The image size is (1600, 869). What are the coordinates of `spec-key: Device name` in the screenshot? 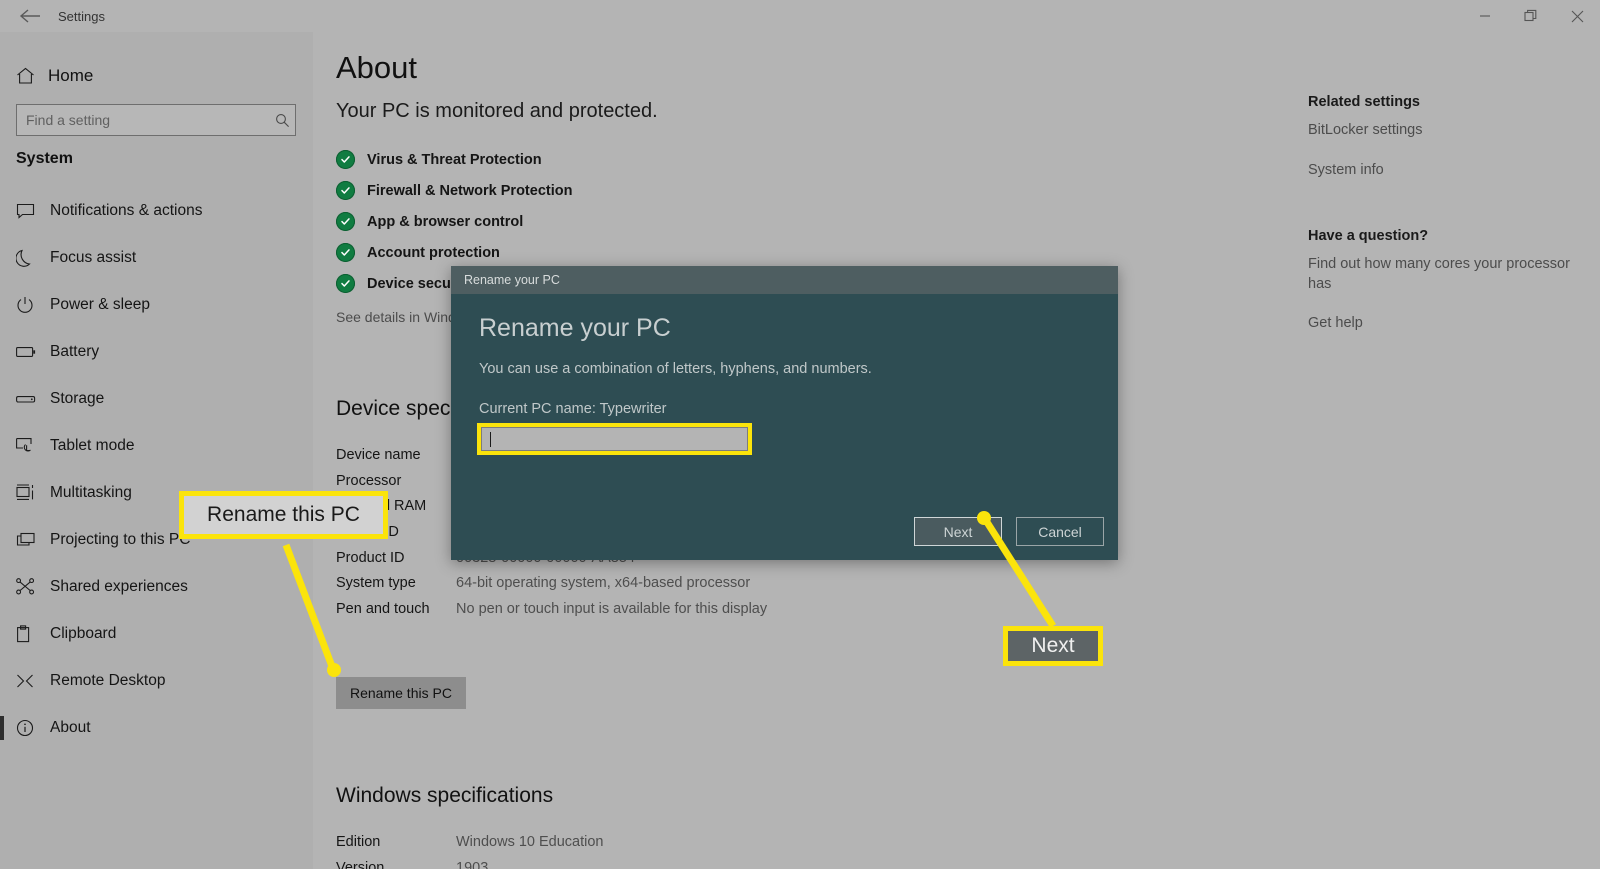 It's located at (378, 454).